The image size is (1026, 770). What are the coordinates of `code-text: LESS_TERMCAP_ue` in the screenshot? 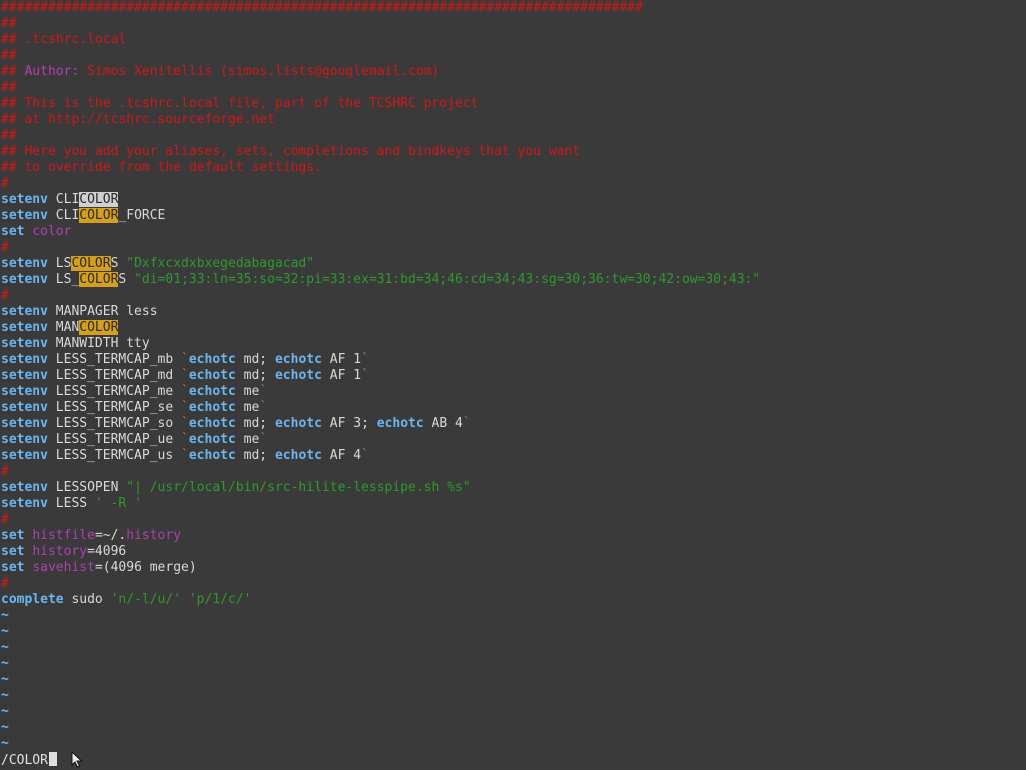 It's located at (114, 439).